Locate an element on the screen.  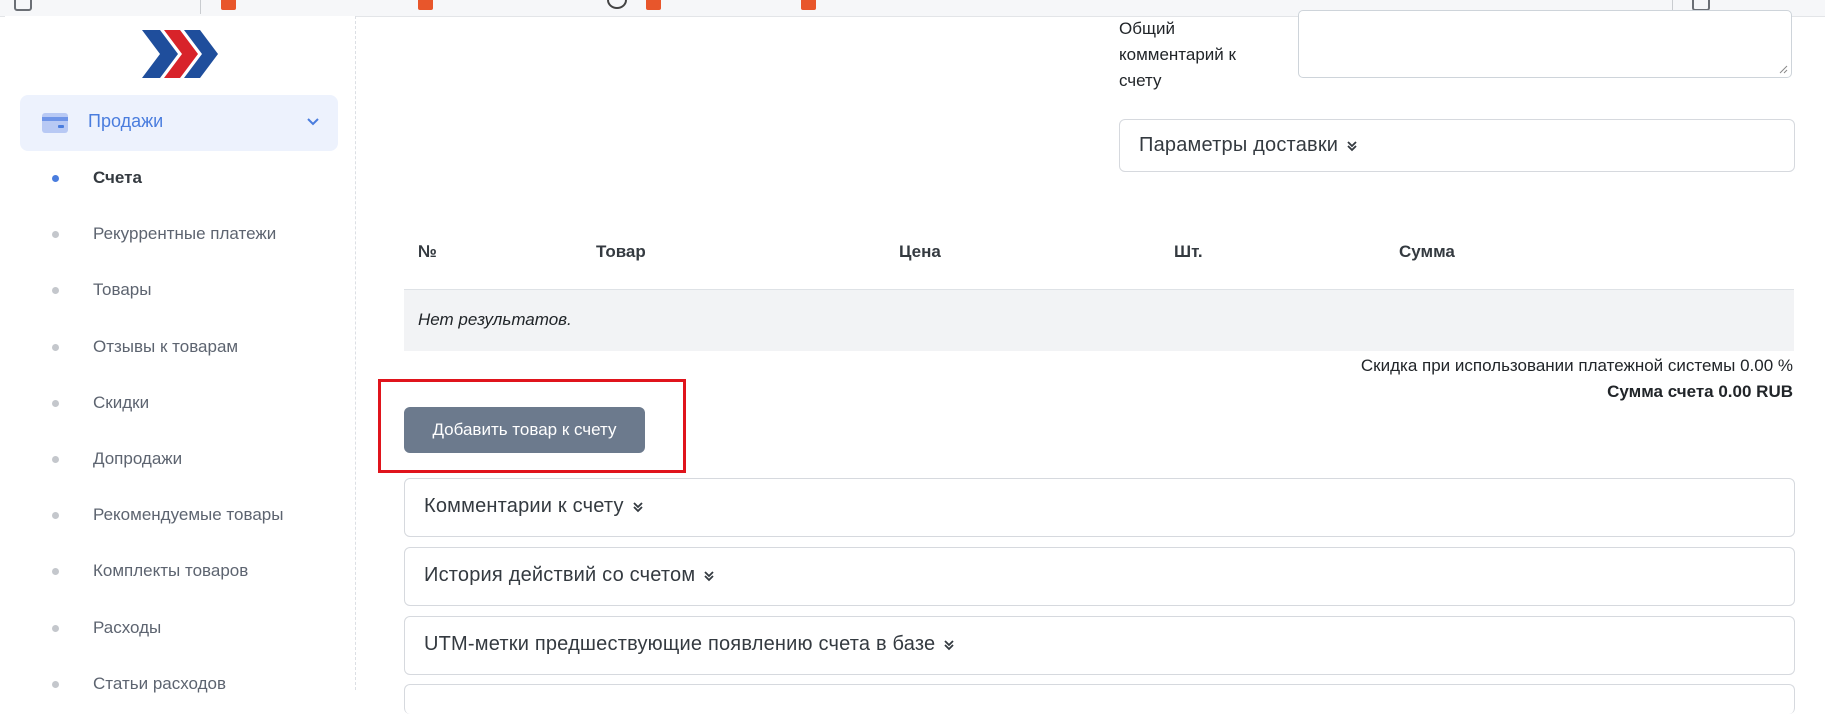
company-logo is located at coordinates (180, 54).